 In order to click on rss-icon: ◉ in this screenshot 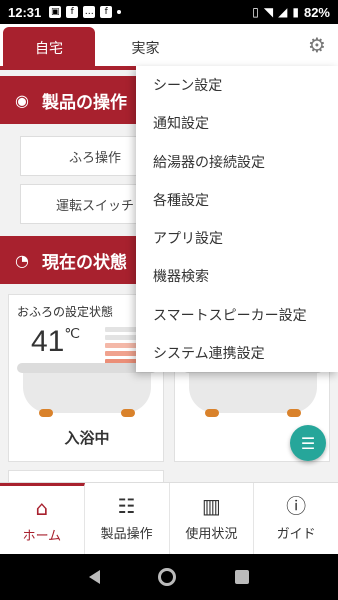, I will do `click(22, 100)`.